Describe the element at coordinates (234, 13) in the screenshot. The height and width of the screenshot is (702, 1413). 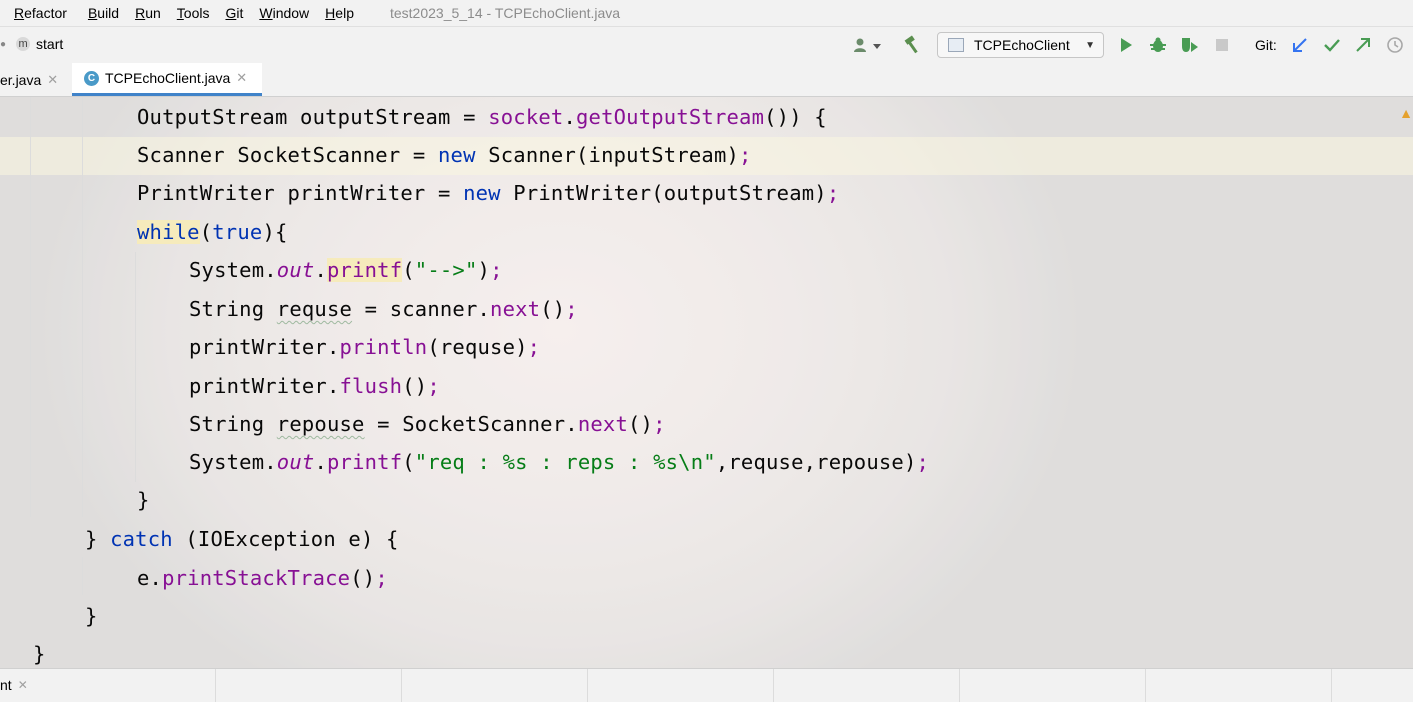
I see `menu-git: Git` at that location.